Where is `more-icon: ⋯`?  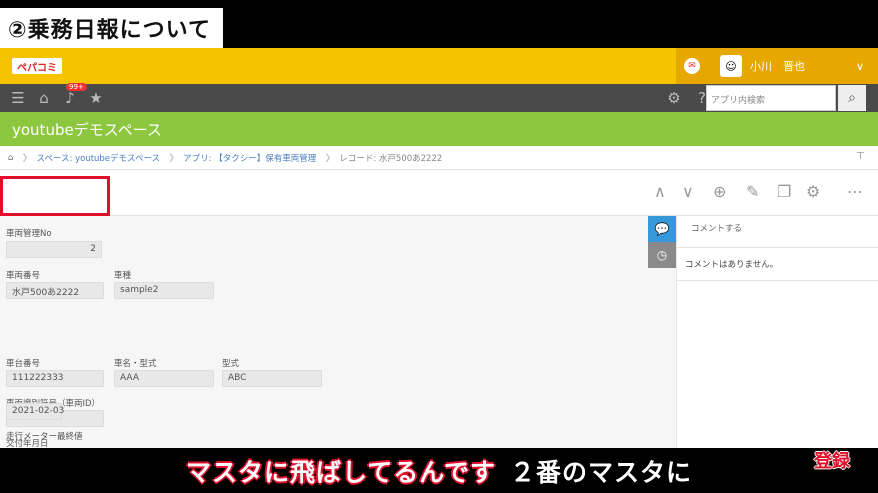
more-icon: ⋯ is located at coordinates (855, 191).